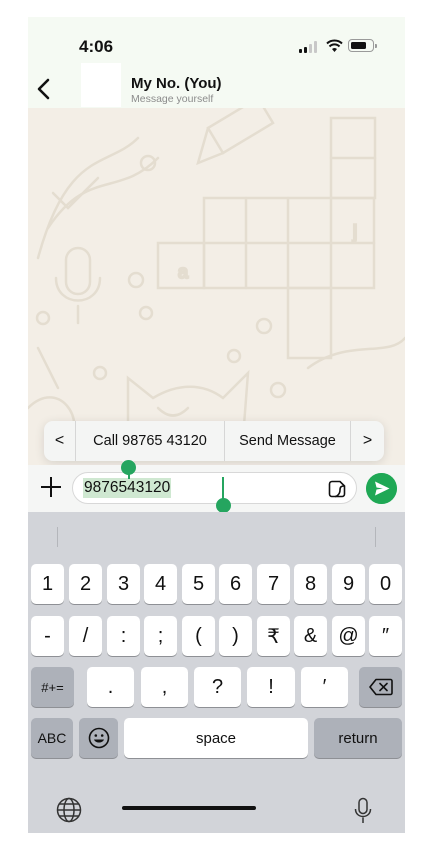  I want to click on backspace-icon, so click(380, 687).